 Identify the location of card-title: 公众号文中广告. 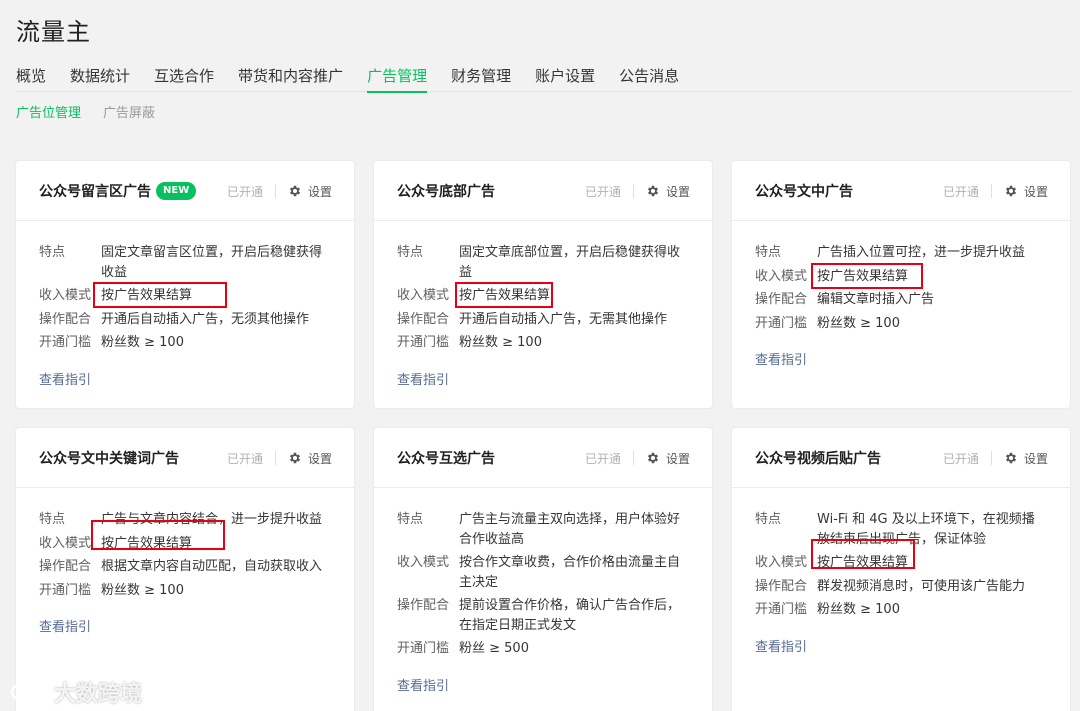
(804, 191).